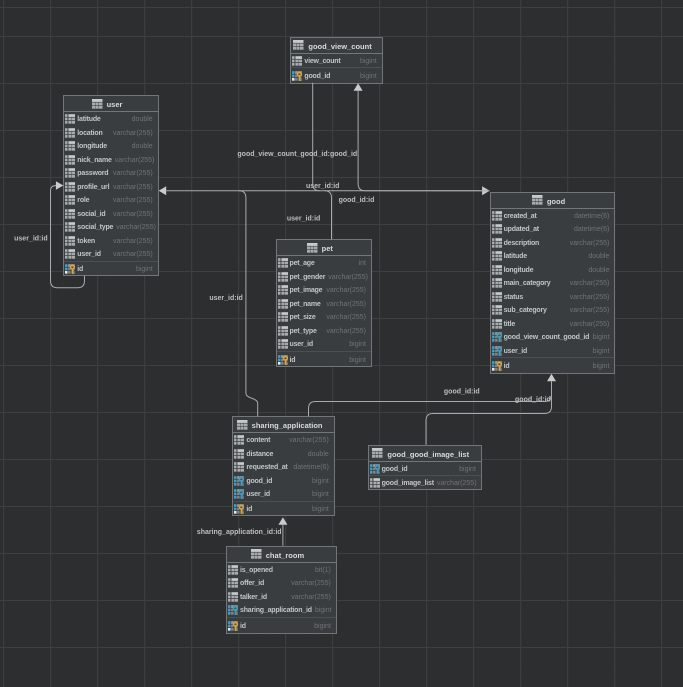 Image resolution: width=683 pixels, height=687 pixels. What do you see at coordinates (239, 532) in the screenshot?
I see `svg-text: sharing_application_id:id` at bounding box center [239, 532].